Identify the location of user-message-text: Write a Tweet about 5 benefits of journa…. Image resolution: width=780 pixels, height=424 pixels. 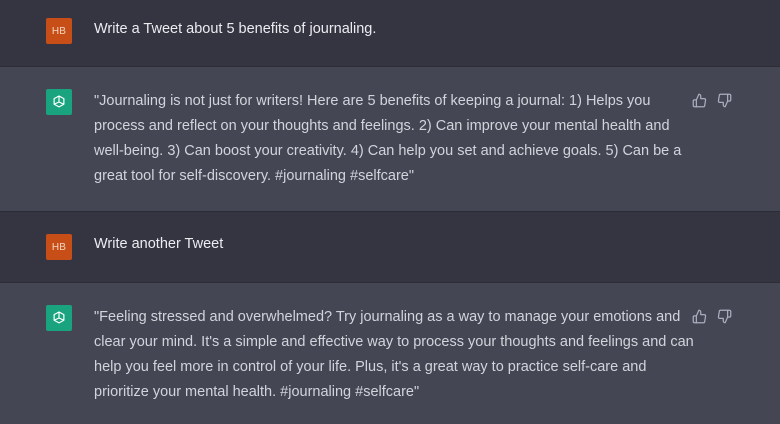
(235, 29).